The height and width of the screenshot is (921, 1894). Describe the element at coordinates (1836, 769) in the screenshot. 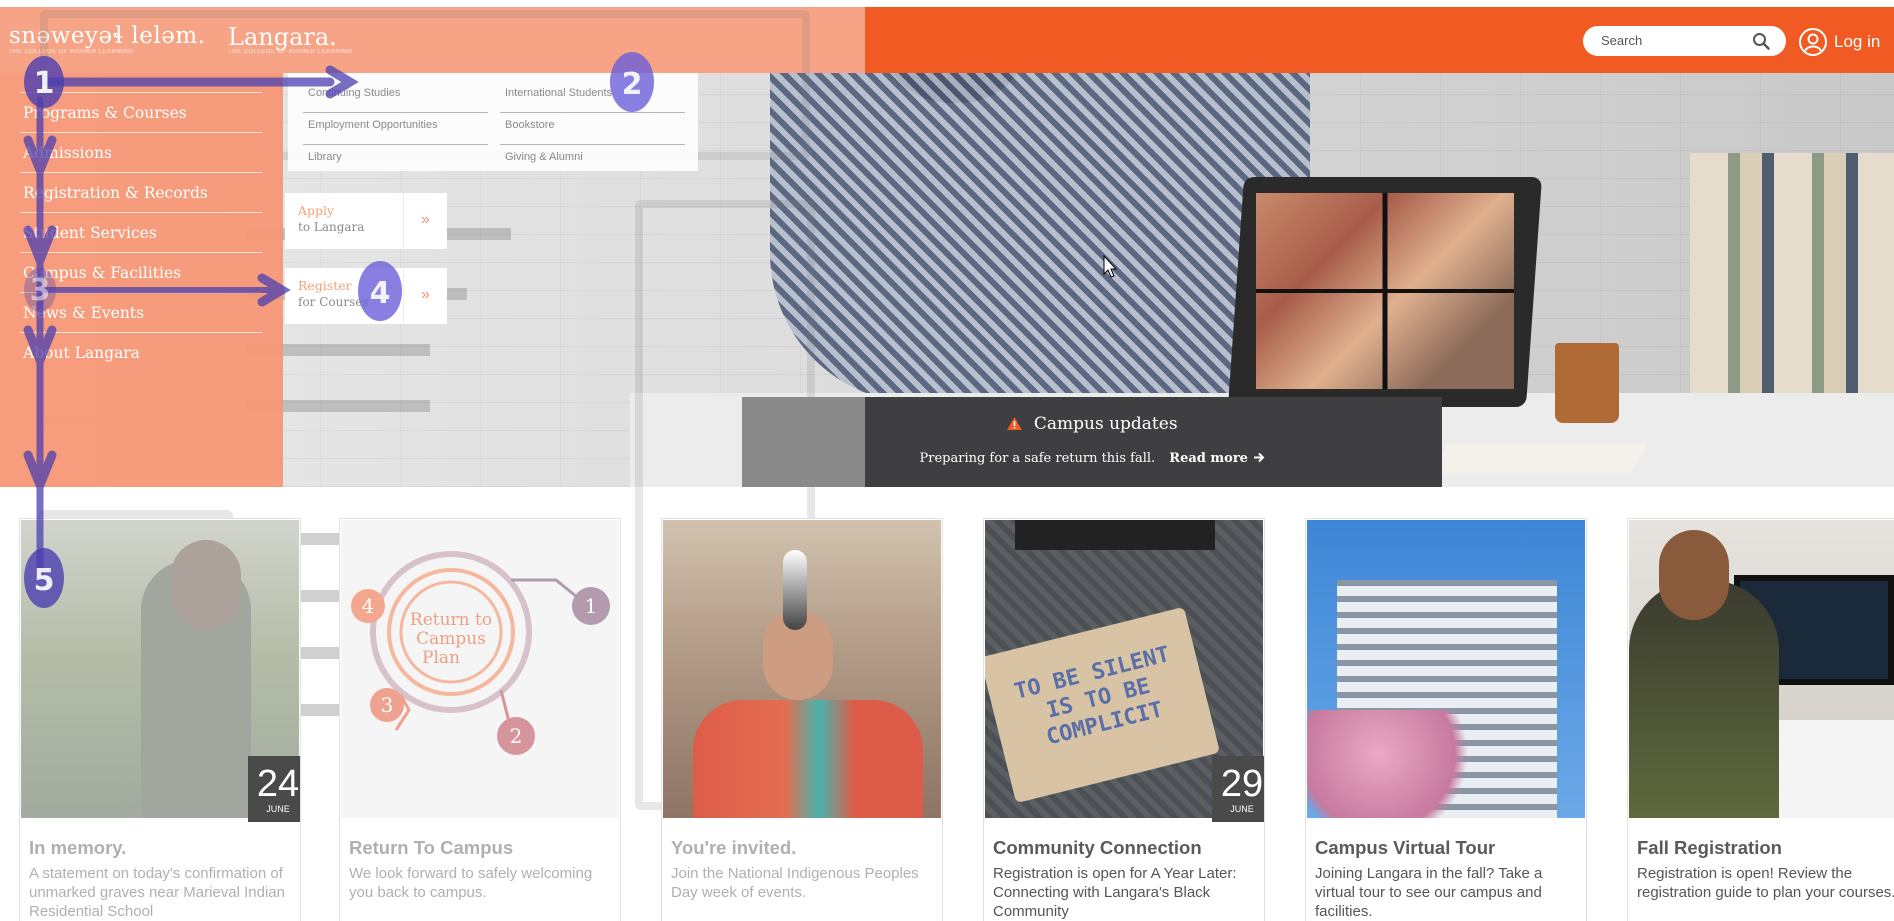

I see `desk-surface` at that location.